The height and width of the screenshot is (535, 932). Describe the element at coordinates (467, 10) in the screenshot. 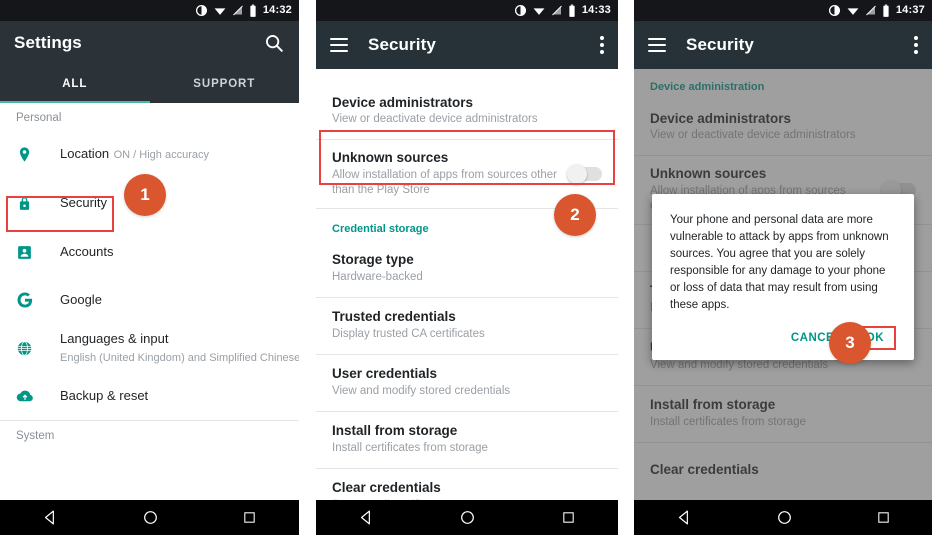

I see `status-bar: 14:33` at that location.